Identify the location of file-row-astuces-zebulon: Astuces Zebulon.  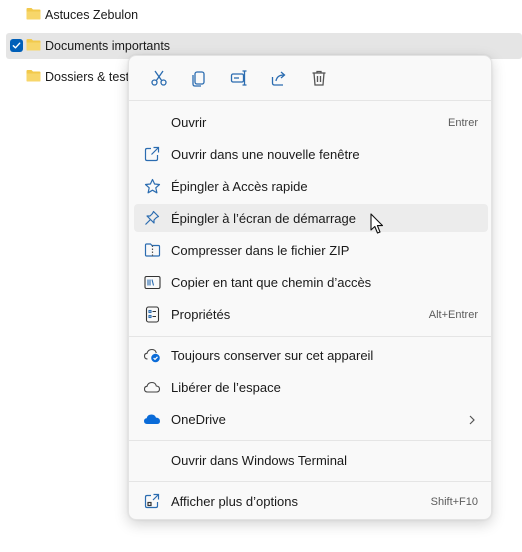
(264, 15).